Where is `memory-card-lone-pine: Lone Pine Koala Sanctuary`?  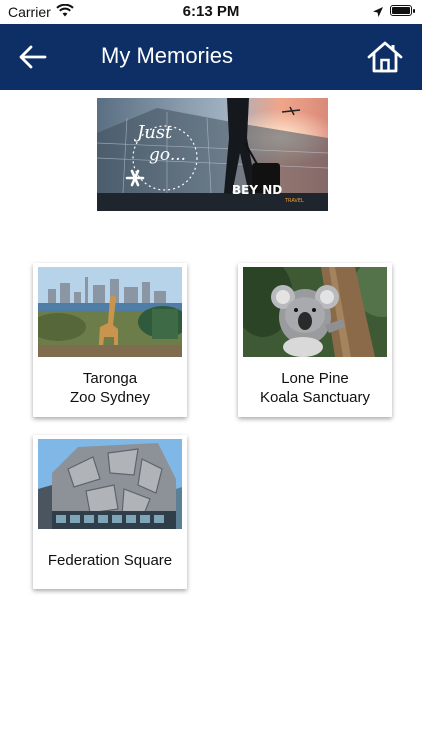
memory-card-lone-pine: Lone Pine Koala Sanctuary is located at coordinates (315, 340).